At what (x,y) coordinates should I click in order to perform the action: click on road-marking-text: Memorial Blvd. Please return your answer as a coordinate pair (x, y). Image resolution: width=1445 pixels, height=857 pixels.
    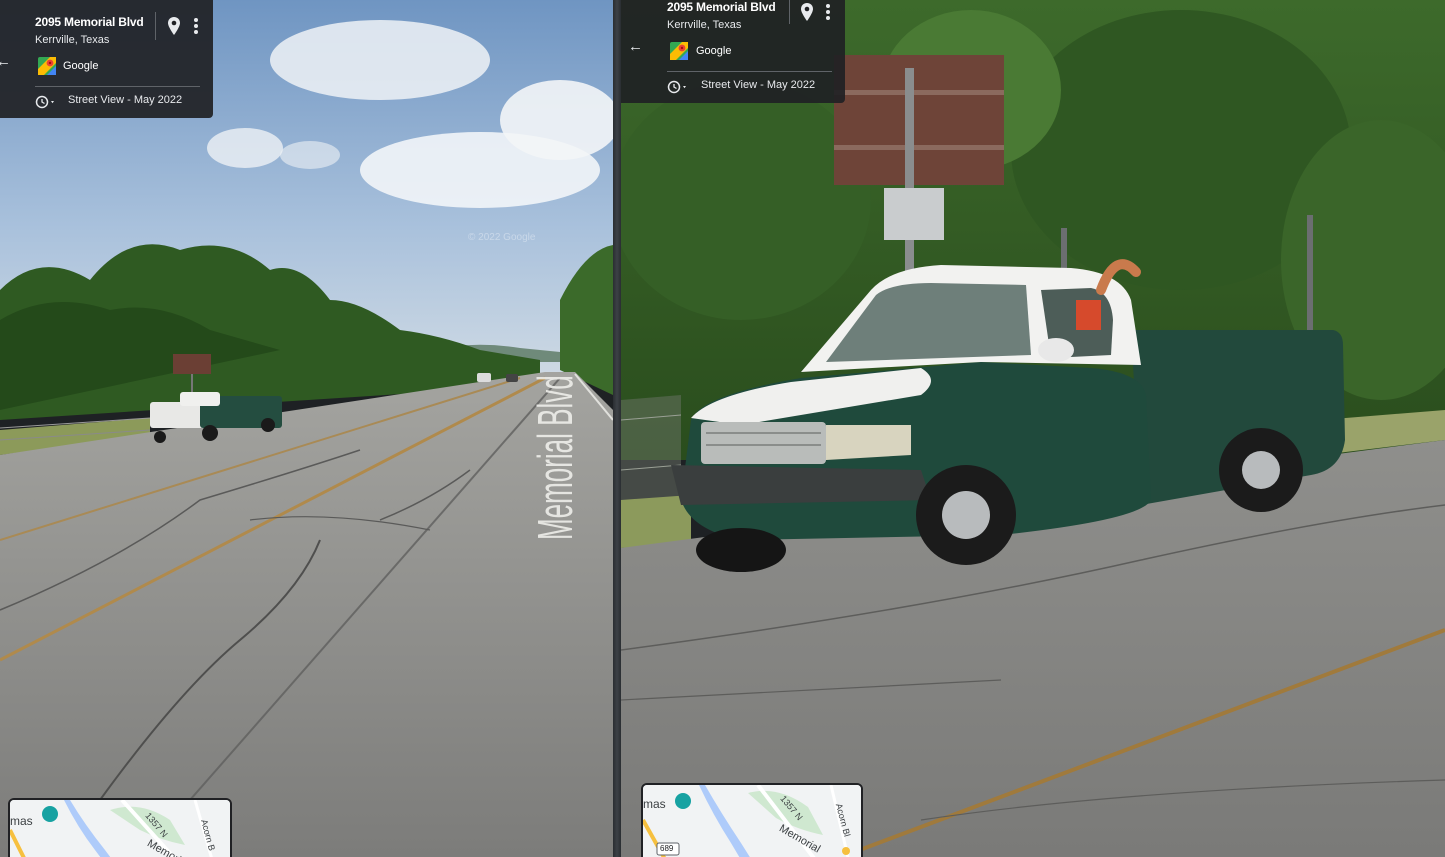
    Looking at the image, I should click on (555, 457).